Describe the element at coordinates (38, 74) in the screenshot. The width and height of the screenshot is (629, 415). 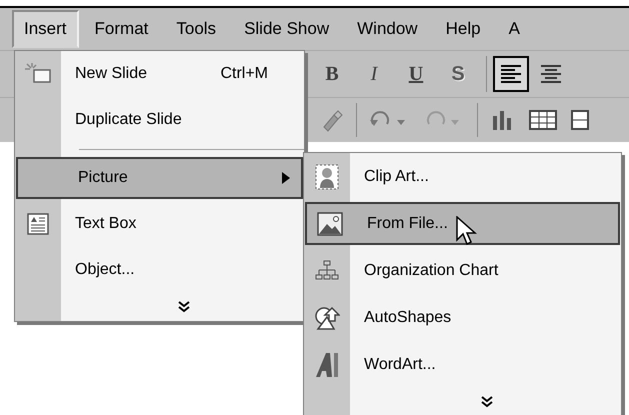
I see `new-slide-icon` at that location.